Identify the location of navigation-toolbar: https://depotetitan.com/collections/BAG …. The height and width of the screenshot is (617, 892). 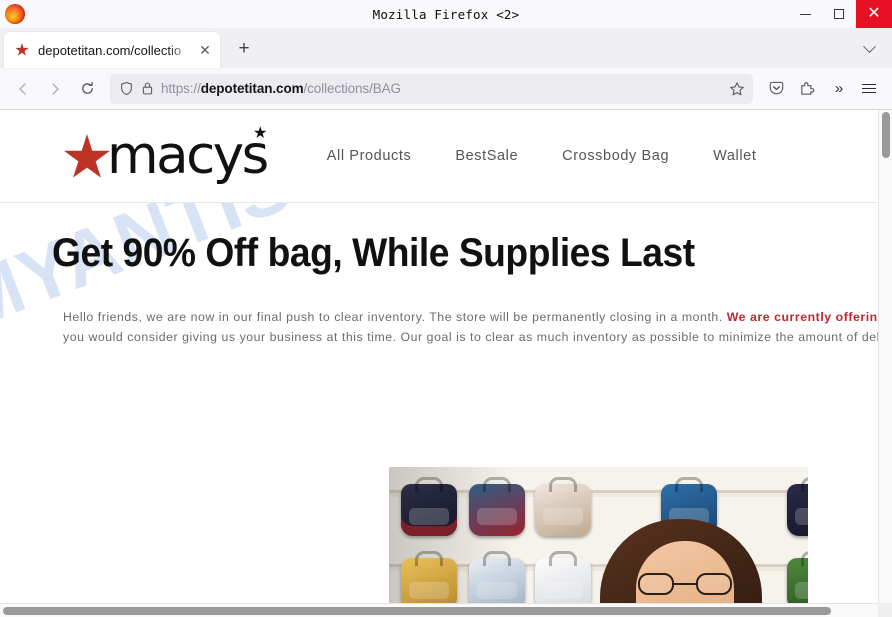
(446, 89).